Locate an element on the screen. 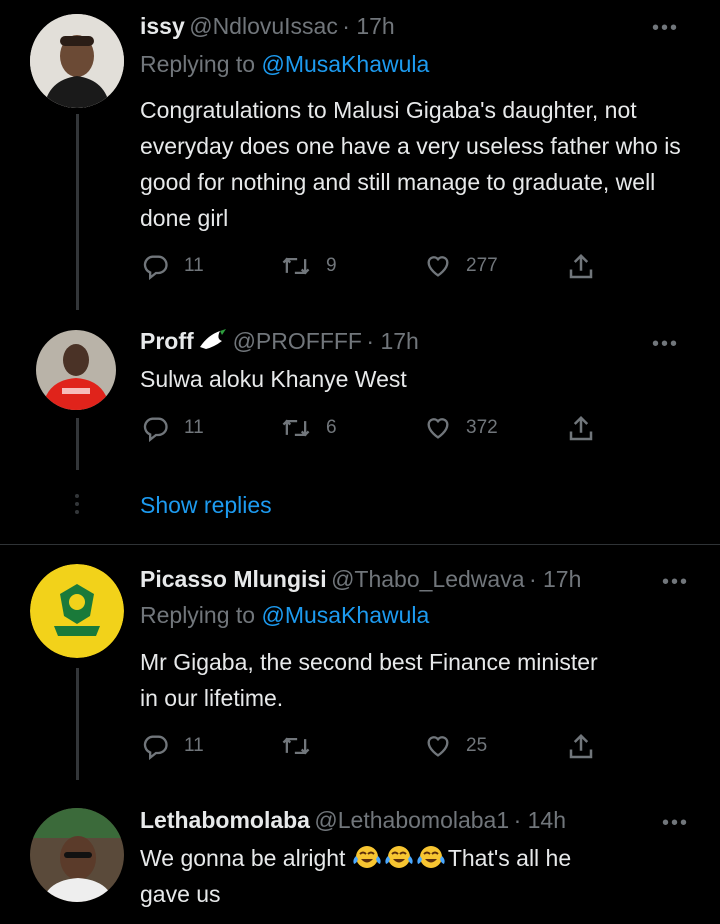 Image resolution: width=720 pixels, height=924 pixels. retweet-count: 9 is located at coordinates (331, 265).